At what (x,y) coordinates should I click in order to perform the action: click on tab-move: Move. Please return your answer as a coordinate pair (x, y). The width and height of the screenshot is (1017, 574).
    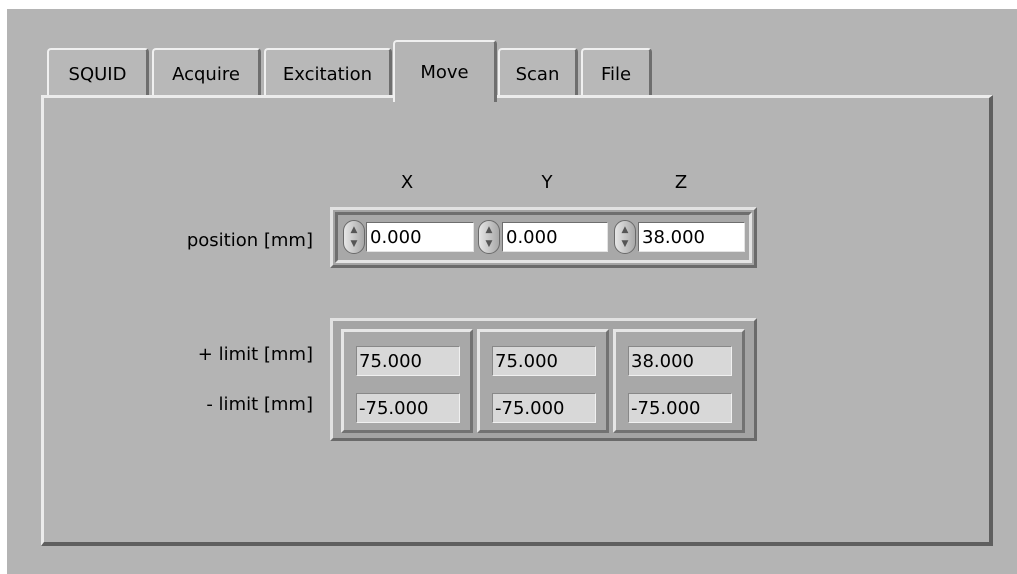
    Looking at the image, I should click on (445, 71).